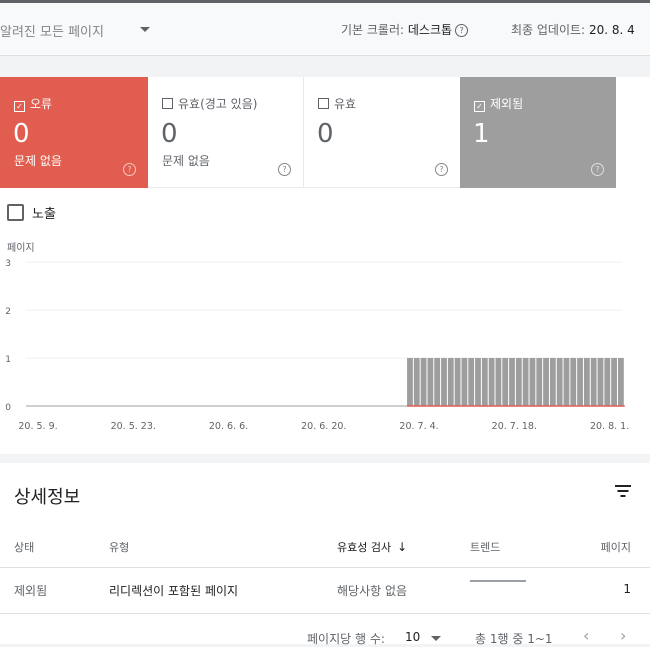  What do you see at coordinates (218, 104) in the screenshot?
I see `tile-label: 유효(경고 있음)` at bounding box center [218, 104].